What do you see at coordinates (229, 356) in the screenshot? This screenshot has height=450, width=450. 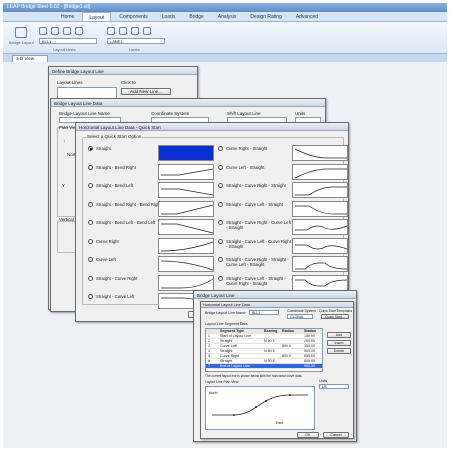 I see `table-cell: Curve Right` at bounding box center [229, 356].